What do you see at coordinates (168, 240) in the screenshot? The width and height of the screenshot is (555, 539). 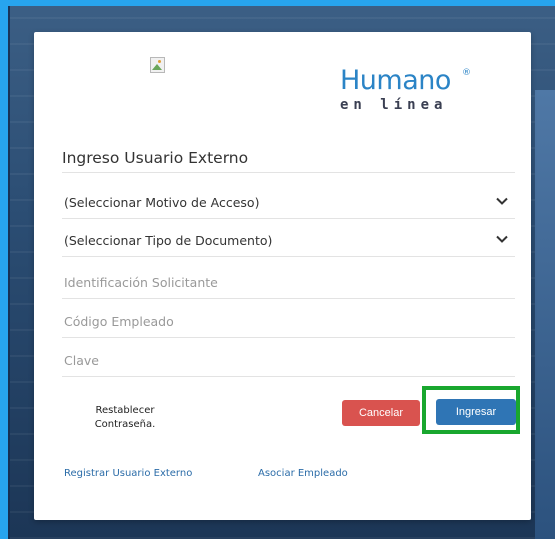 I see `tipo-documento-value: (Seleccionar Tipo de Documento)` at bounding box center [168, 240].